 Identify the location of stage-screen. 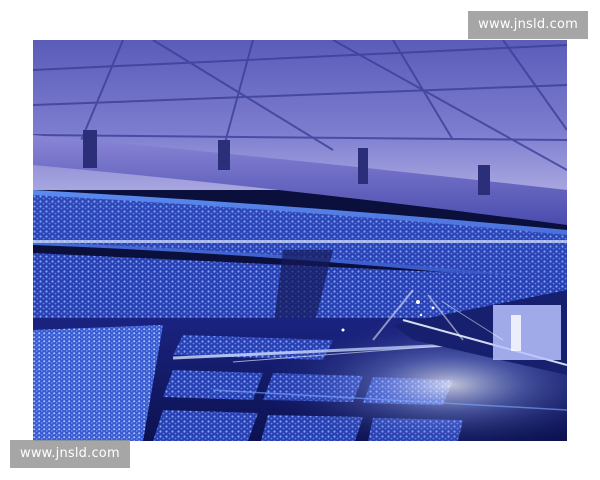
(527, 332).